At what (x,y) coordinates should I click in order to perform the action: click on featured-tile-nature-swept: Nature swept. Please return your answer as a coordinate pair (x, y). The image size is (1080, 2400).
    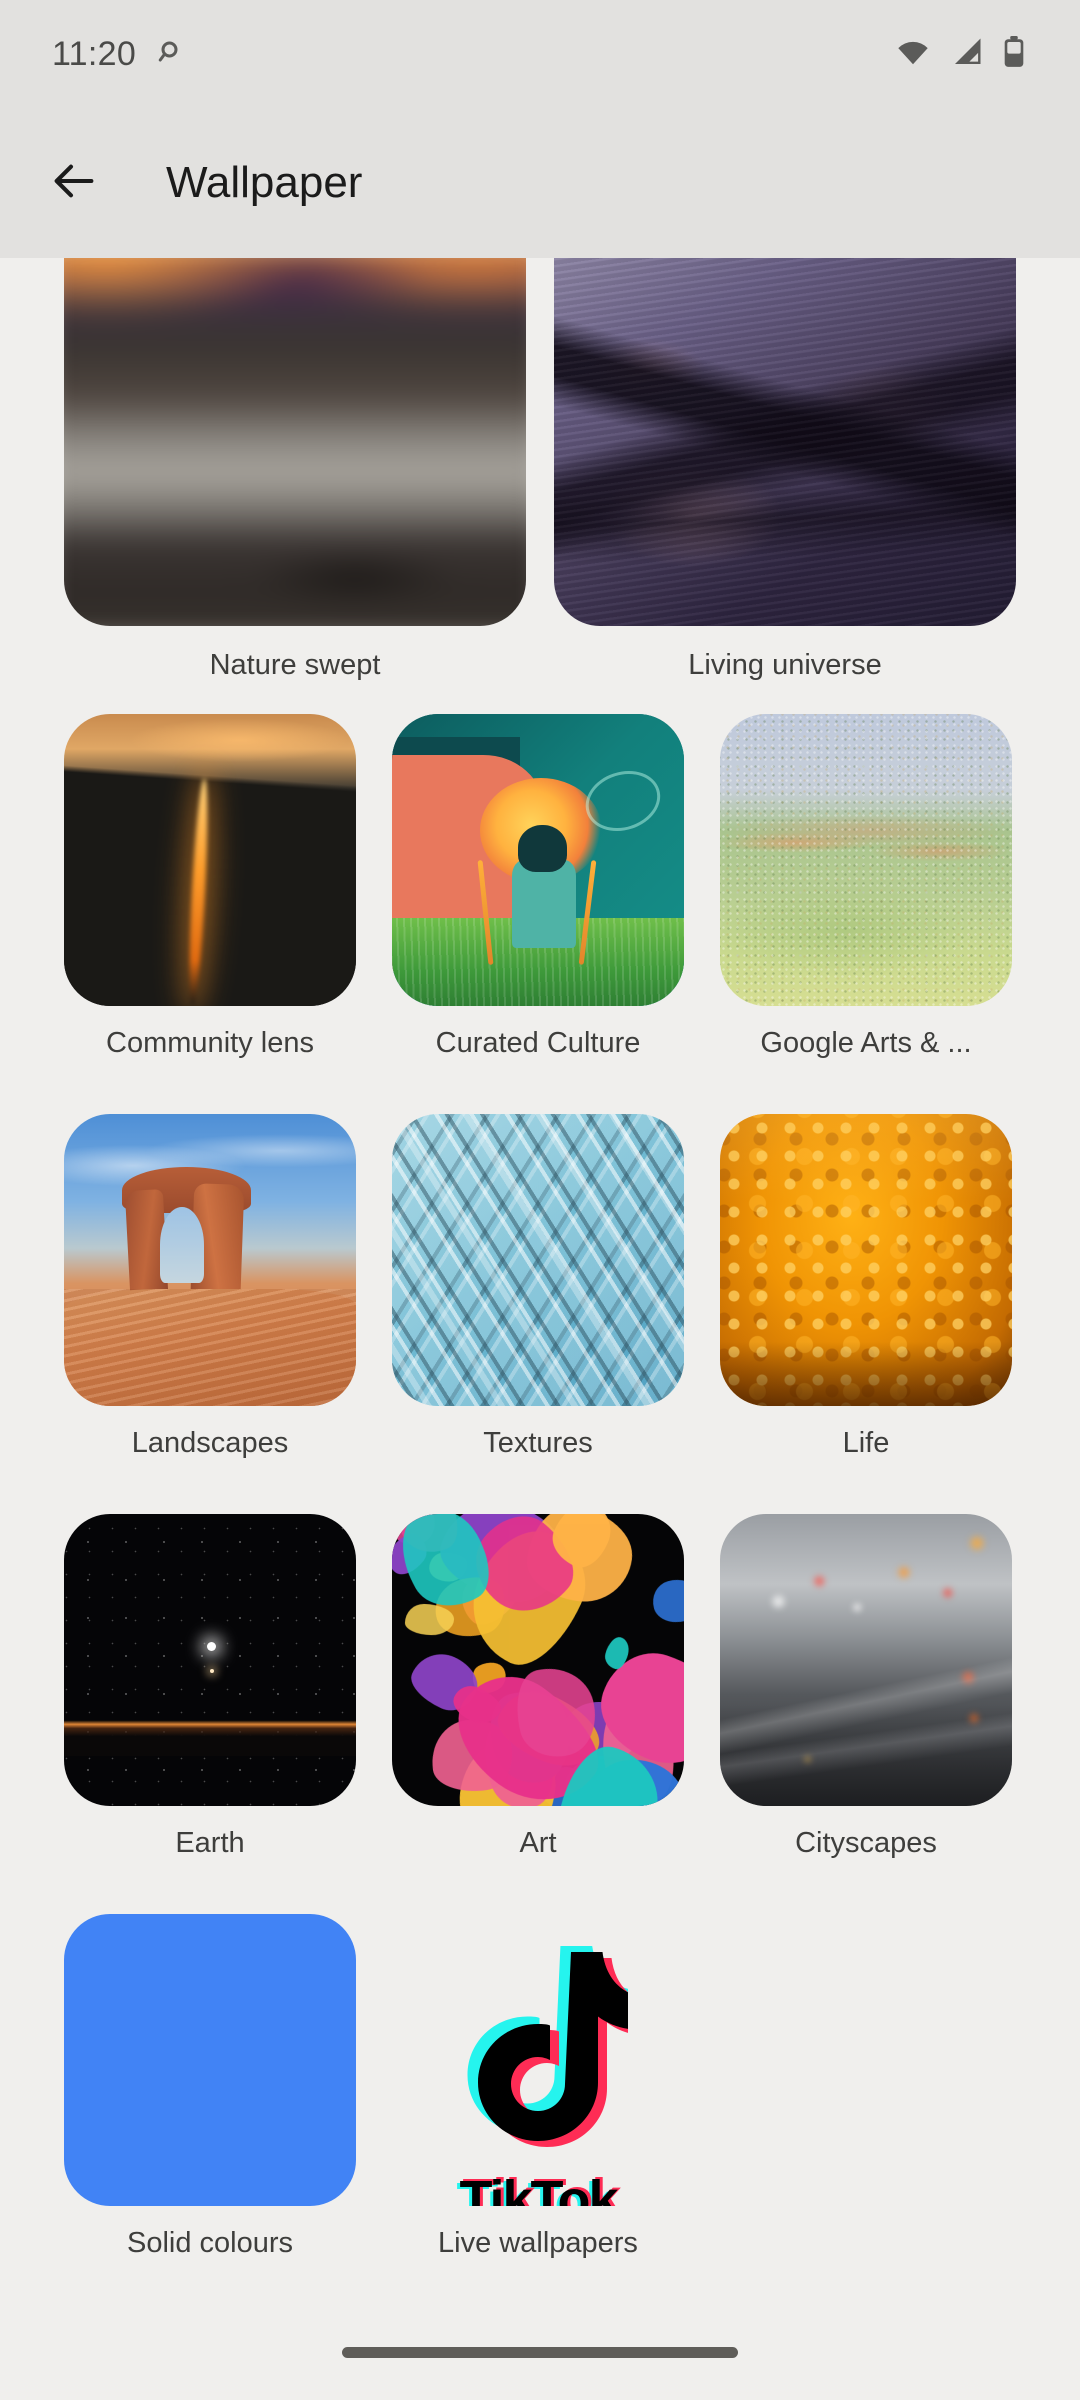
    Looking at the image, I should click on (295, 470).